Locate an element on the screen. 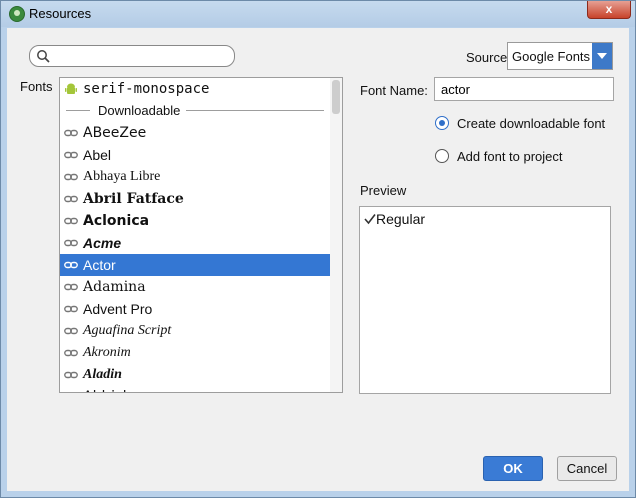  list-item: Abril Fatface is located at coordinates (201, 199).